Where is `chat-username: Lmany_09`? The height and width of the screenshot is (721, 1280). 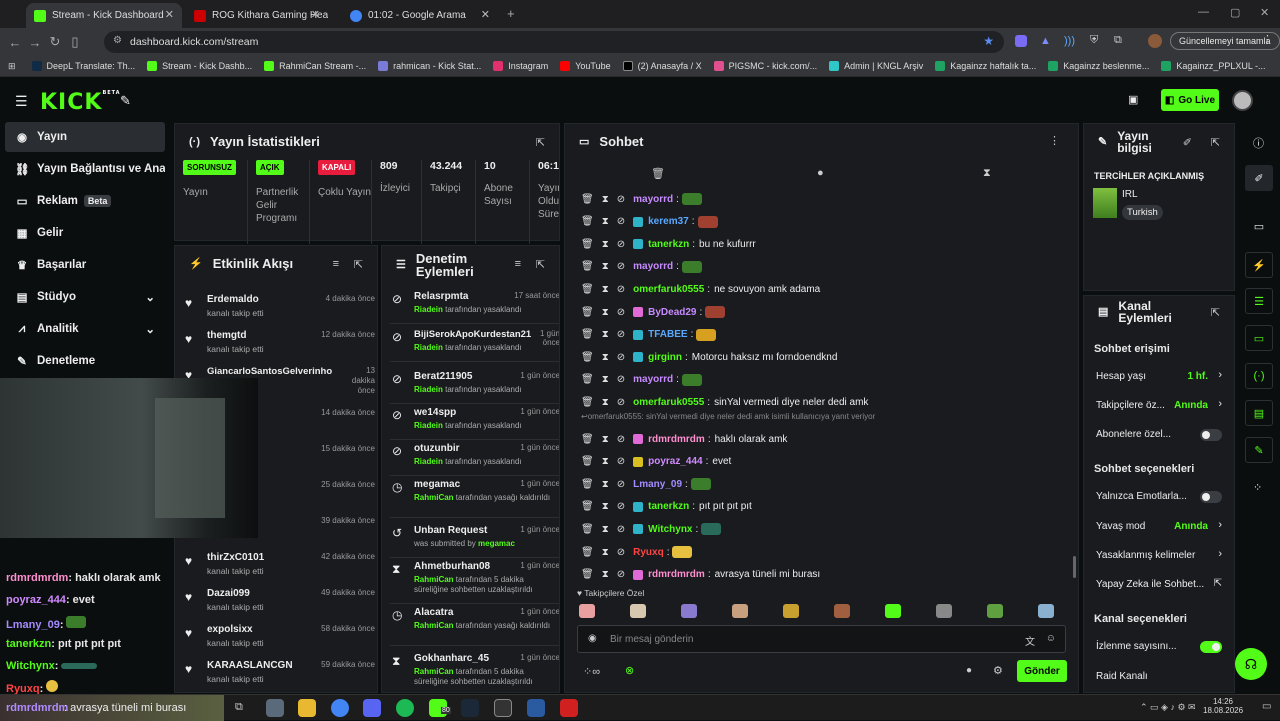 chat-username: Lmany_09 is located at coordinates (657, 484).